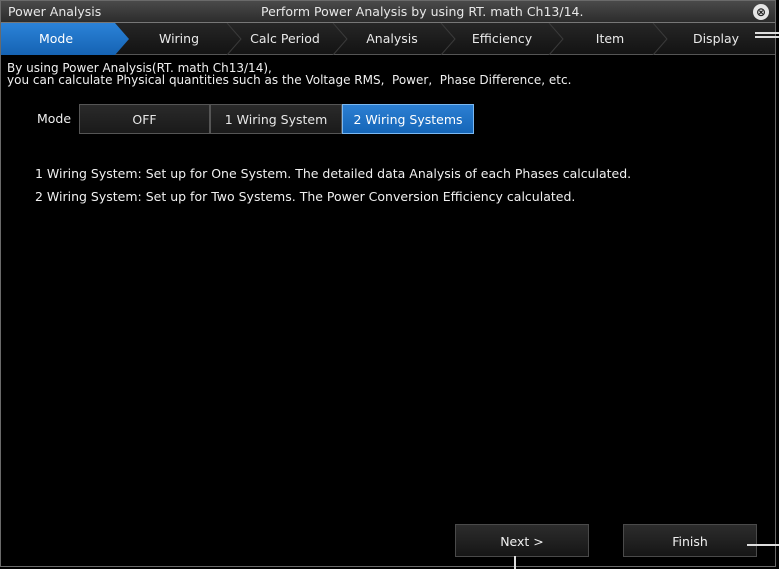 The image size is (779, 569). I want to click on next-pointer-line, so click(515, 562).